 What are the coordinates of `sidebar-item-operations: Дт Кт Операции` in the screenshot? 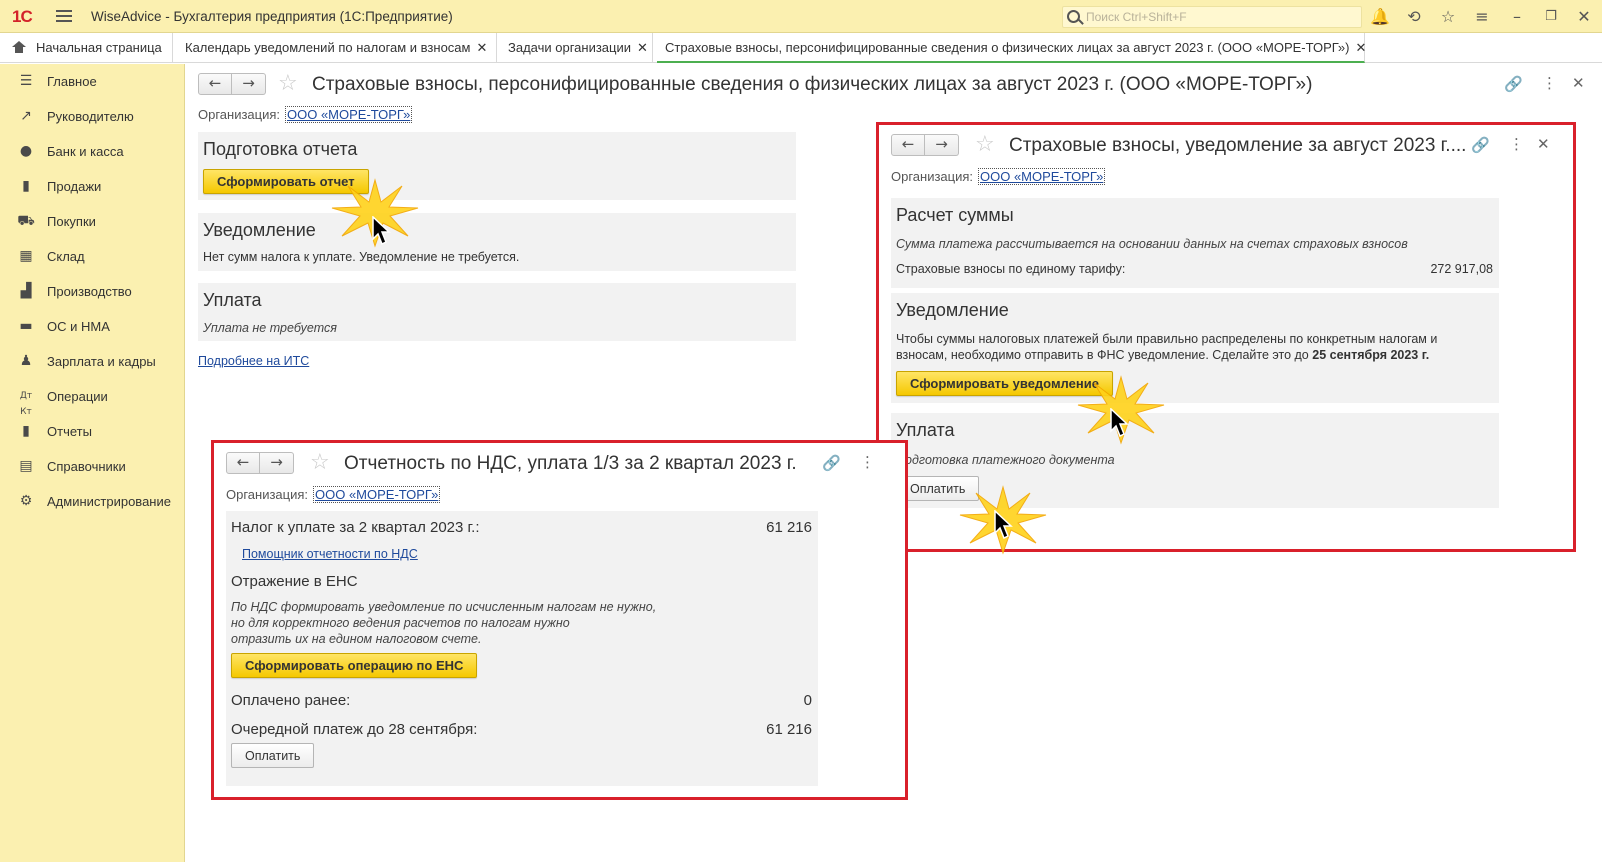 It's located at (92, 399).